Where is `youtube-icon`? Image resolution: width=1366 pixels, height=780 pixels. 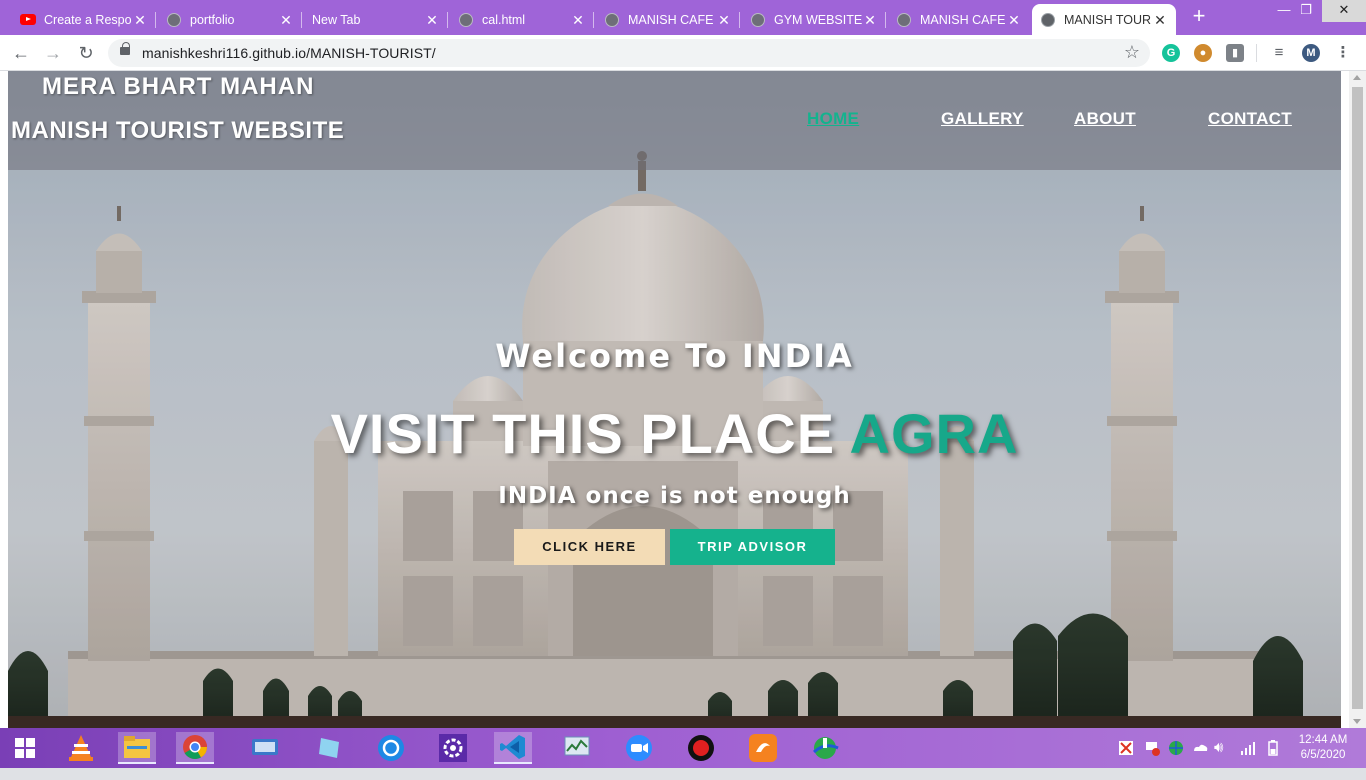 youtube-icon is located at coordinates (28, 20).